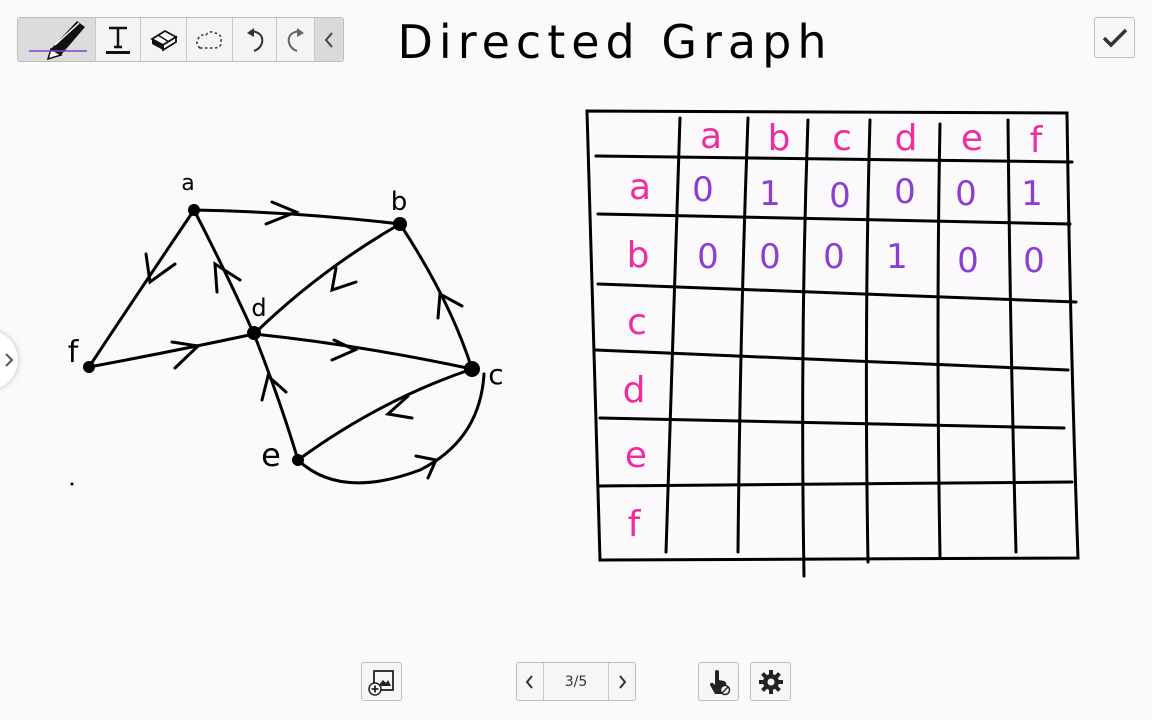 The width and height of the screenshot is (1152, 720). What do you see at coordinates (72, 484) in the screenshot?
I see `ink-dot` at bounding box center [72, 484].